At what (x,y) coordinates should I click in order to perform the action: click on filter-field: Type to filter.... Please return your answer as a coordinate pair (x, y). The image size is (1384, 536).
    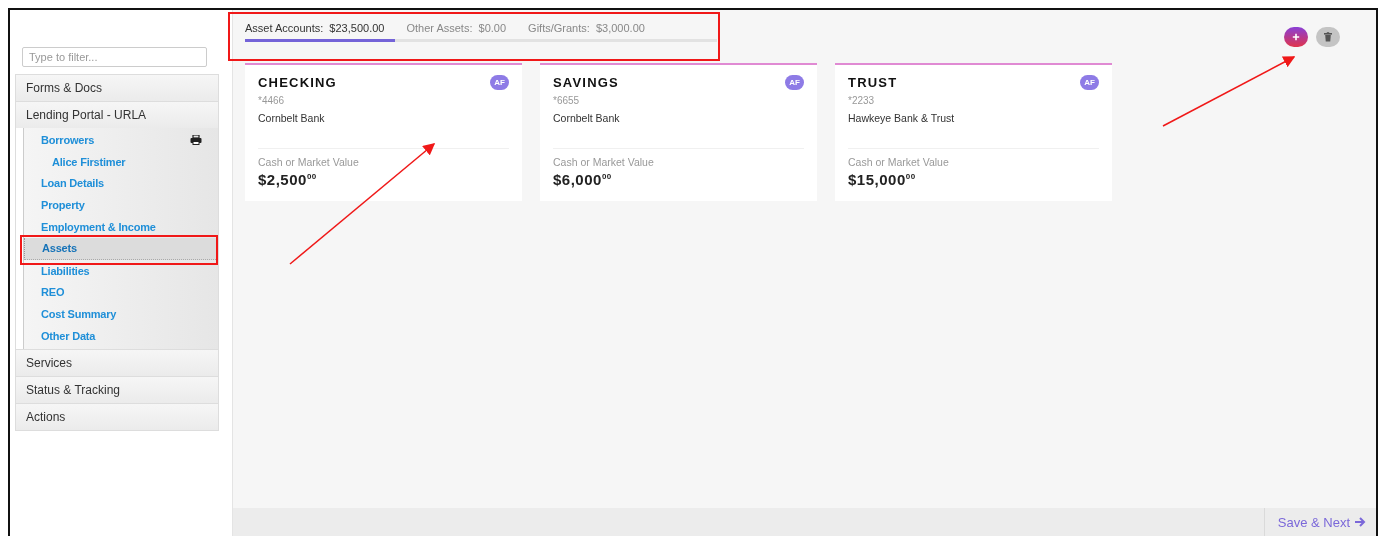
    Looking at the image, I should click on (114, 57).